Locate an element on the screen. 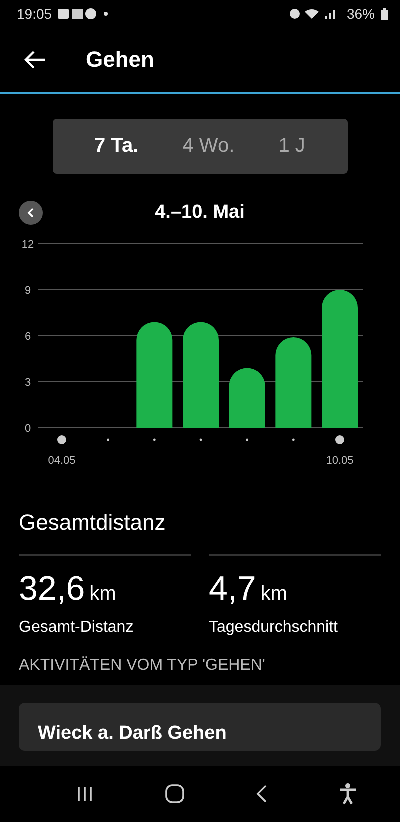 This screenshot has width=400, height=822. stat-value: 32,6 is located at coordinates (52, 589).